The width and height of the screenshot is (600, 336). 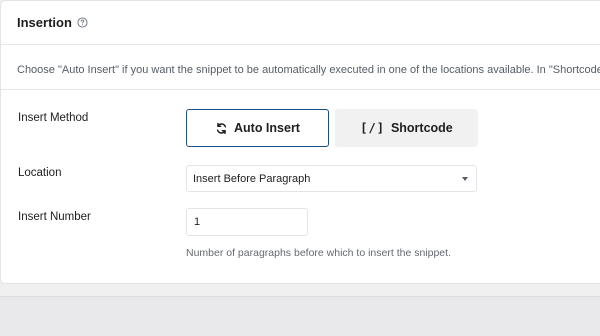 I want to click on auto-insert-button: Auto Insert, so click(x=257, y=128).